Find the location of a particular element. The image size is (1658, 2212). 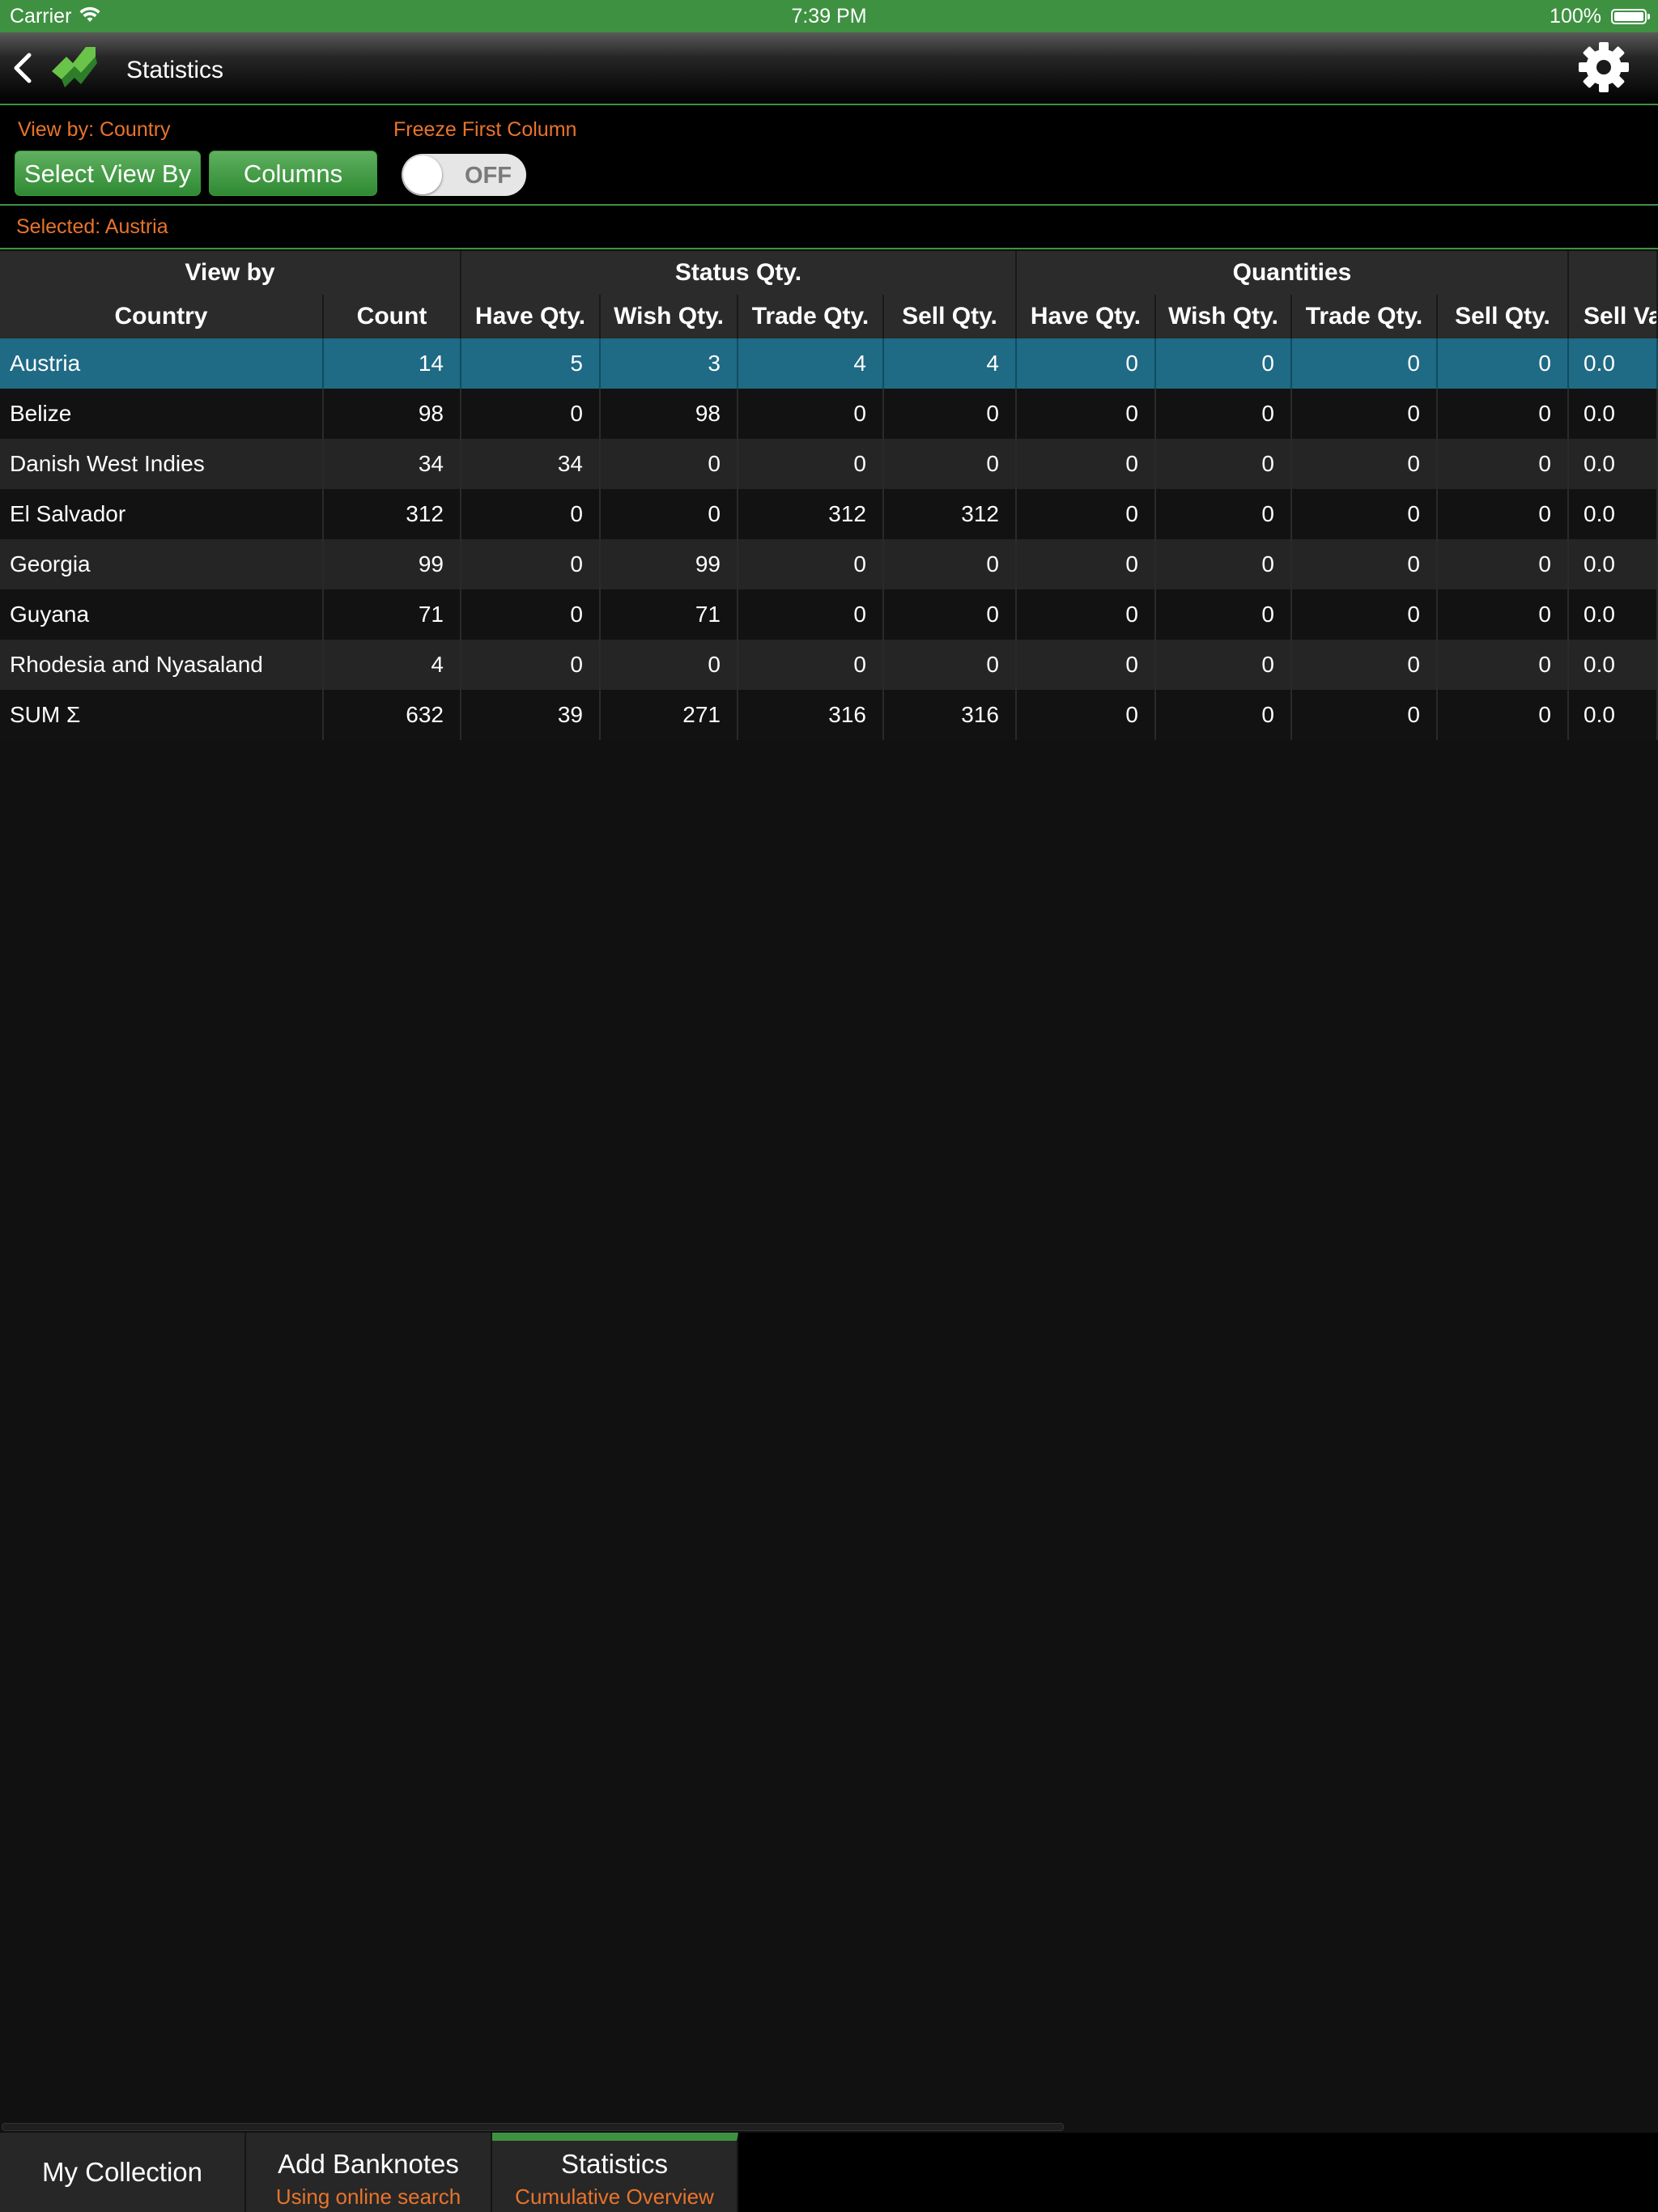

horizontal-scrollbar is located at coordinates (533, 2127).